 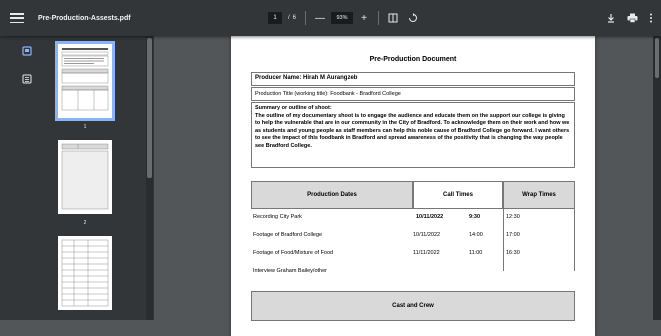 I want to click on producer-name: Producer Name: Hirah M Aurangzeb, so click(x=413, y=79).